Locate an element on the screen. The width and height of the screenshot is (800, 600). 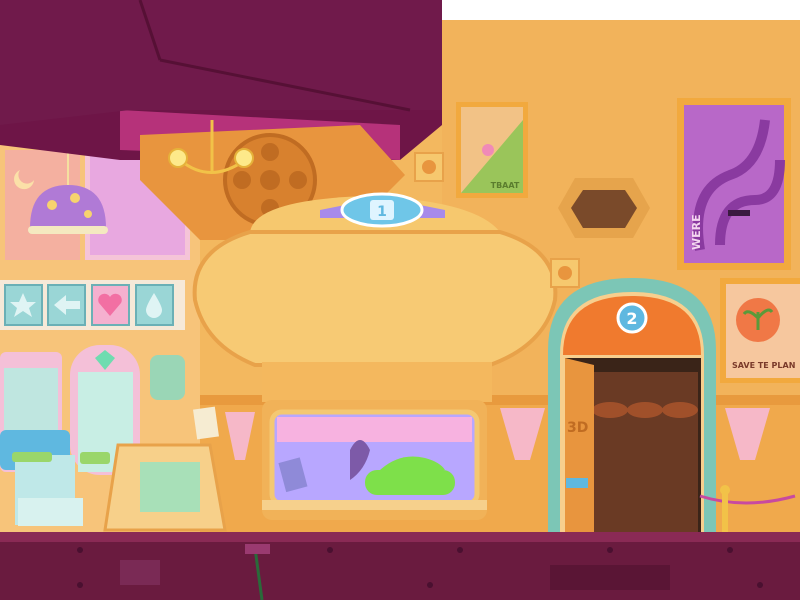
bird-poster-title: TBAAT is located at coordinates (505, 185).